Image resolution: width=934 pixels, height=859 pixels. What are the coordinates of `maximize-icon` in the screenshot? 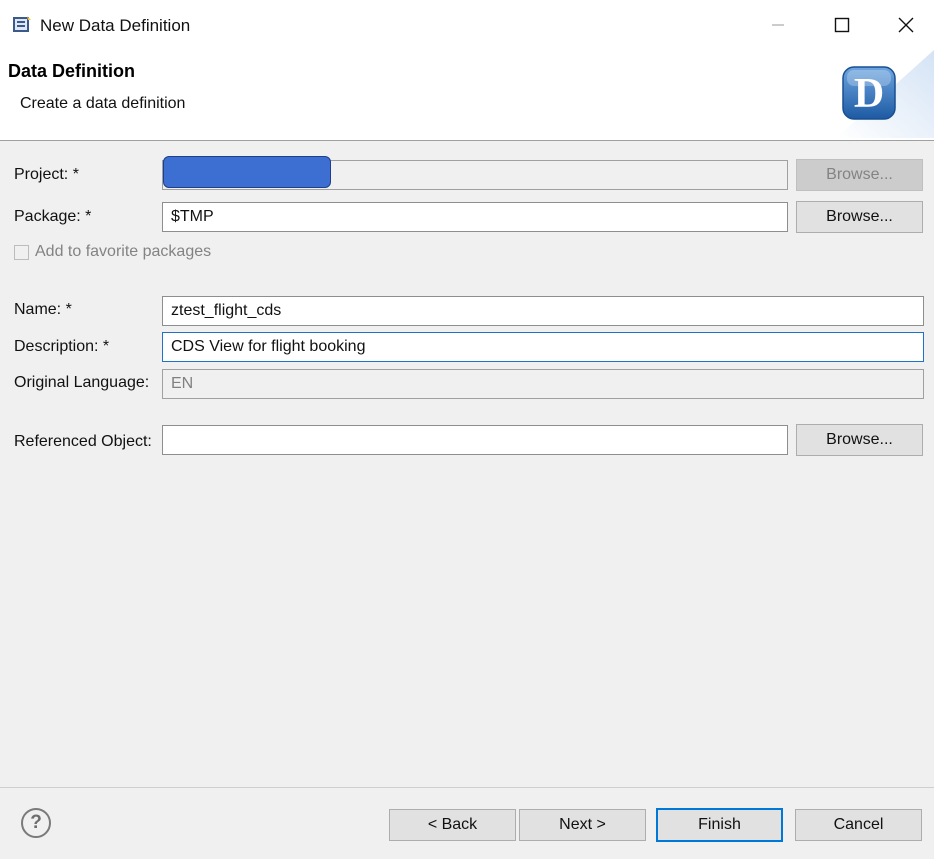 It's located at (842, 25).